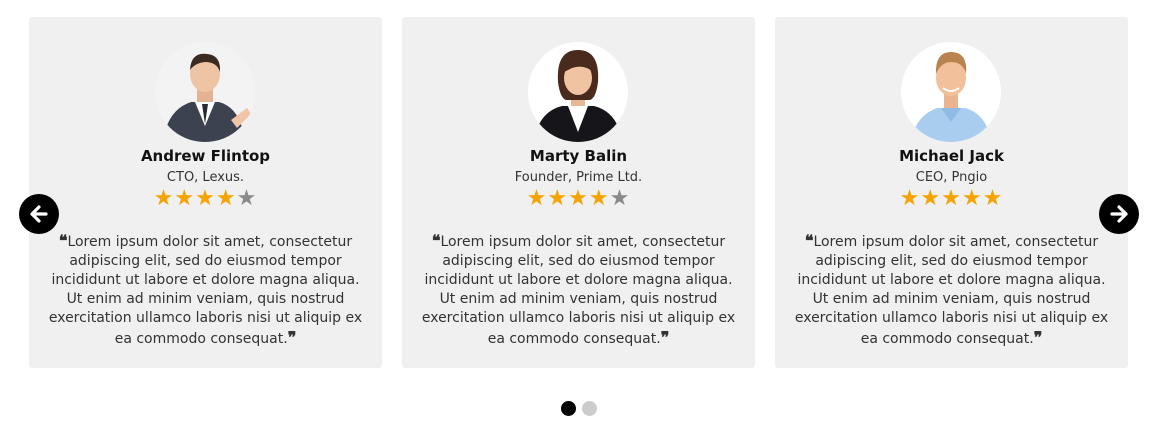  Describe the element at coordinates (205, 156) in the screenshot. I see `testimonial-name: Andrew Flintop` at that location.